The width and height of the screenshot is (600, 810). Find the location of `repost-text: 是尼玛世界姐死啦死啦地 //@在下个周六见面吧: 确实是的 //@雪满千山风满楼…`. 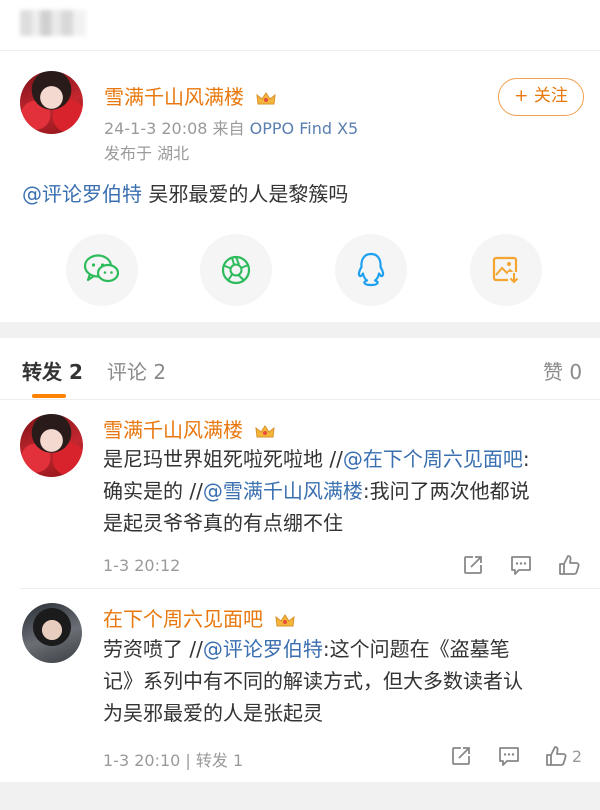

repost-text: 是尼玛世界姐死啦死啦地 //@在下个周六见面吧: 确实是的 //@雪满千山风满楼… is located at coordinates (343, 491).